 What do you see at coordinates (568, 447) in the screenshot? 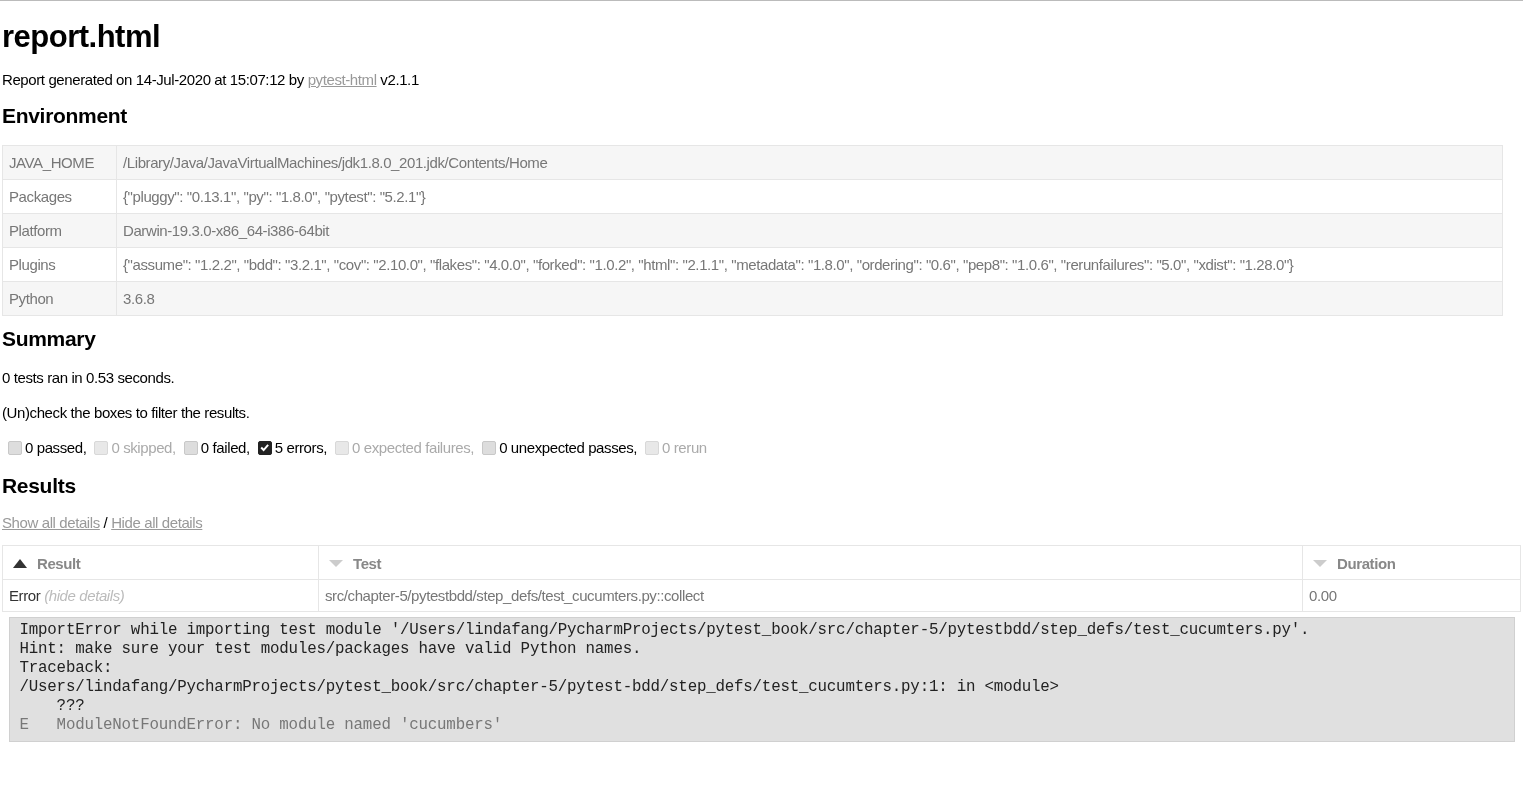
I see `filter-label: 0 unexpected passes,` at bounding box center [568, 447].